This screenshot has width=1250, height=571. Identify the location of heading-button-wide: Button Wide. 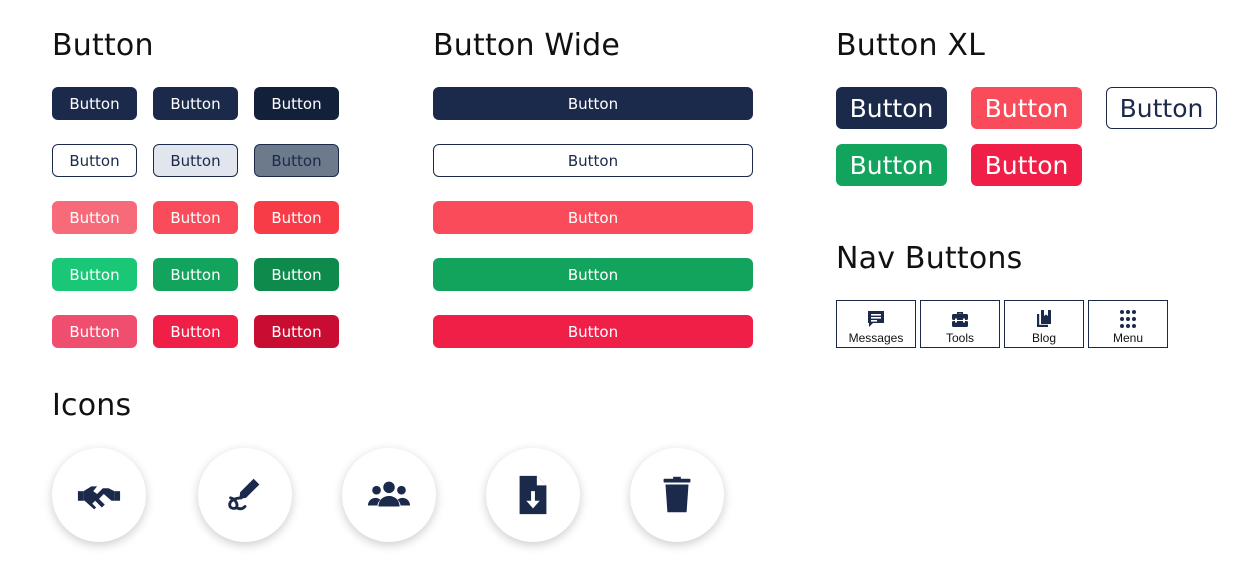
(527, 45).